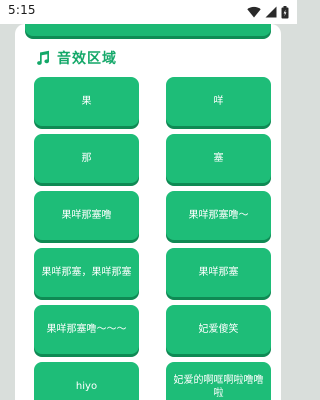 Image resolution: width=320 pixels, height=400 pixels. I want to click on battery-icon, so click(285, 12).